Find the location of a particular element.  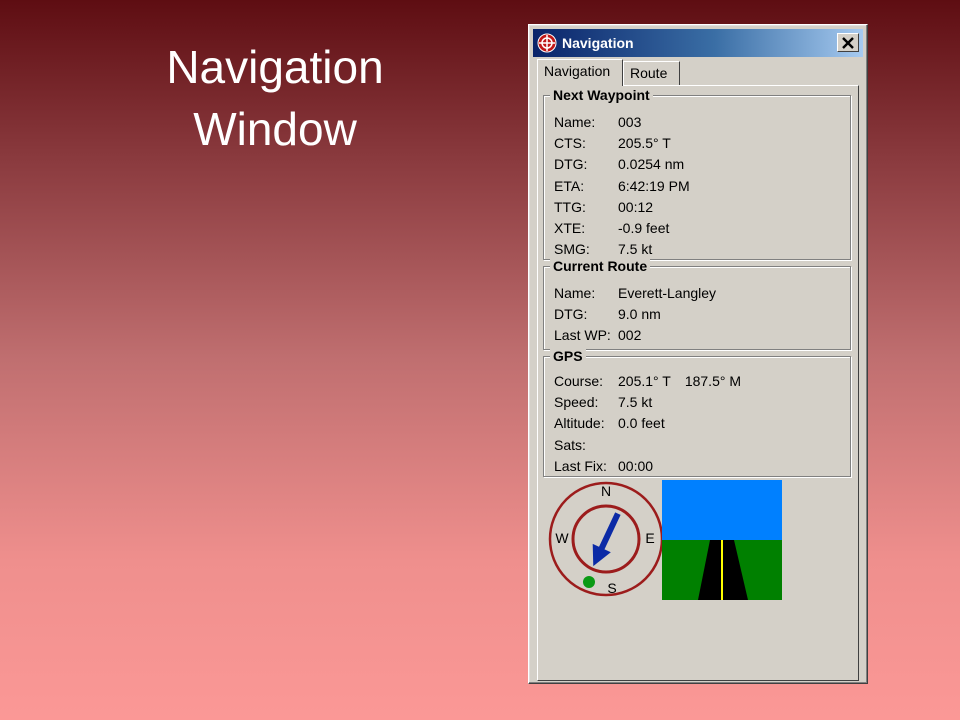

close-icon is located at coordinates (848, 42).